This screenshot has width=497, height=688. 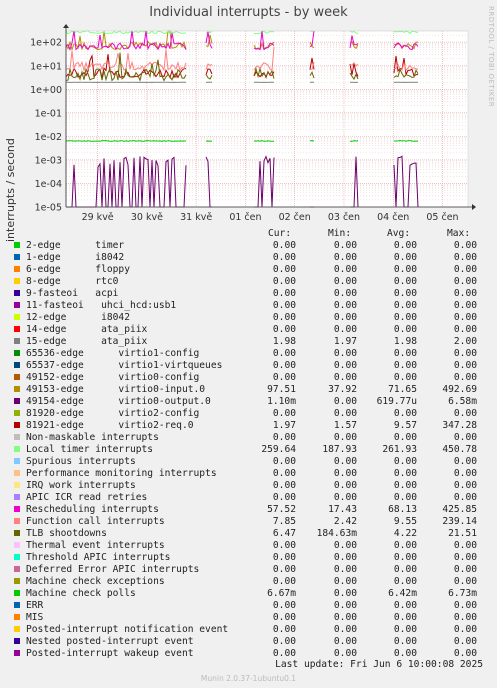 What do you see at coordinates (113, 569) in the screenshot?
I see `legend-label: Deferred Error APIC interrupts` at bounding box center [113, 569].